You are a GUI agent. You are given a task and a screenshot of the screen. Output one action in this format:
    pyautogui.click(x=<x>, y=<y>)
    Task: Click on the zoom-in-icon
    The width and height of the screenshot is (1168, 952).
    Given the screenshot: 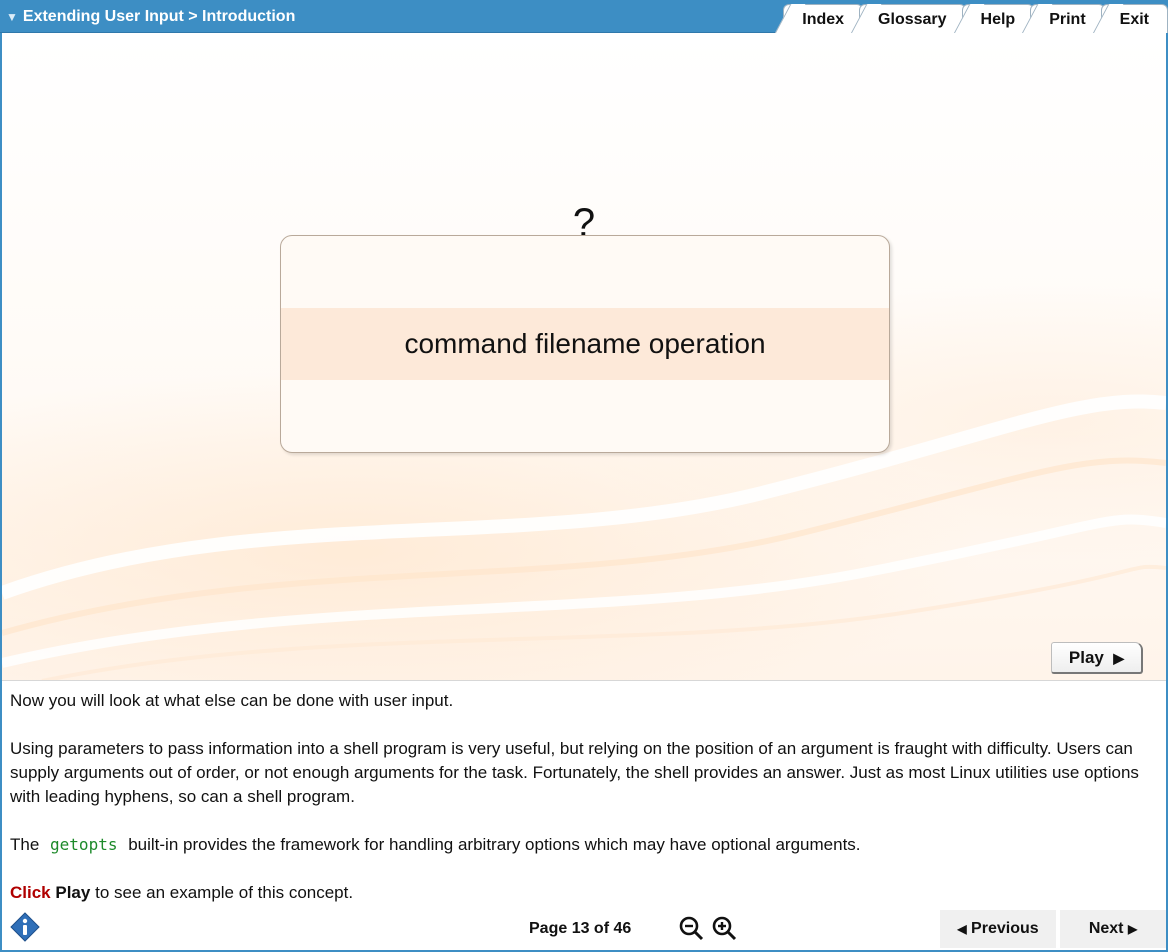 What is the action you would take?
    pyautogui.click(x=724, y=928)
    